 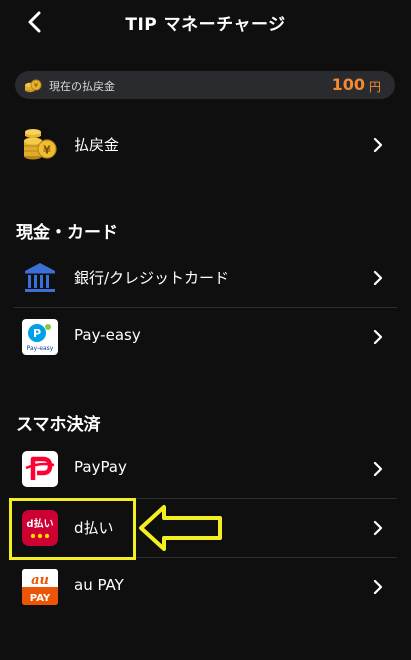 I want to click on paypay-logo, so click(x=40, y=469).